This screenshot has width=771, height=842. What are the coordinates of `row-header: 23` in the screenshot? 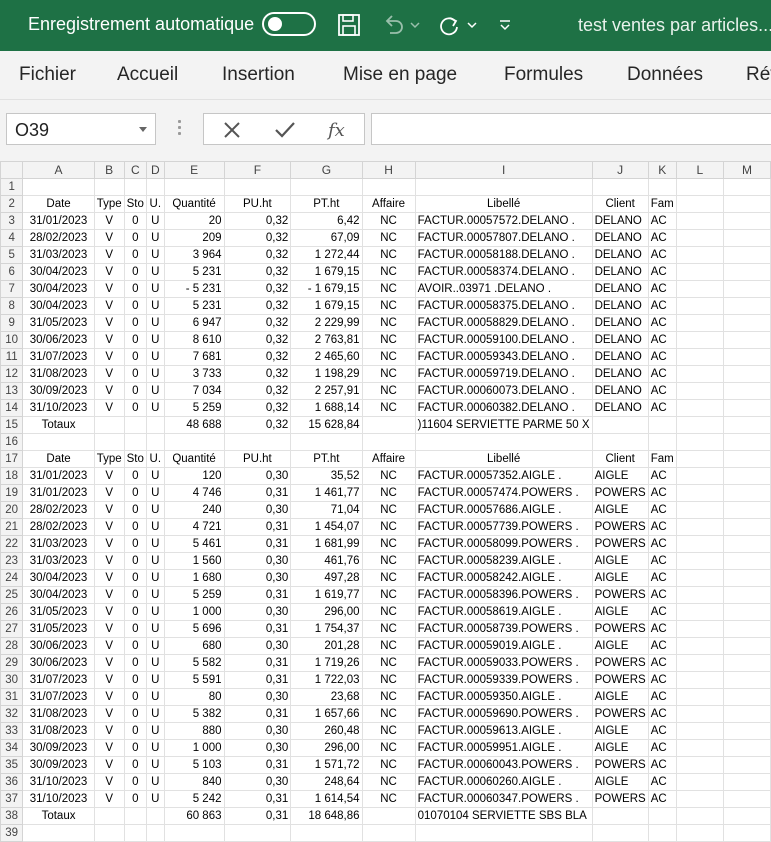 It's located at (12, 561).